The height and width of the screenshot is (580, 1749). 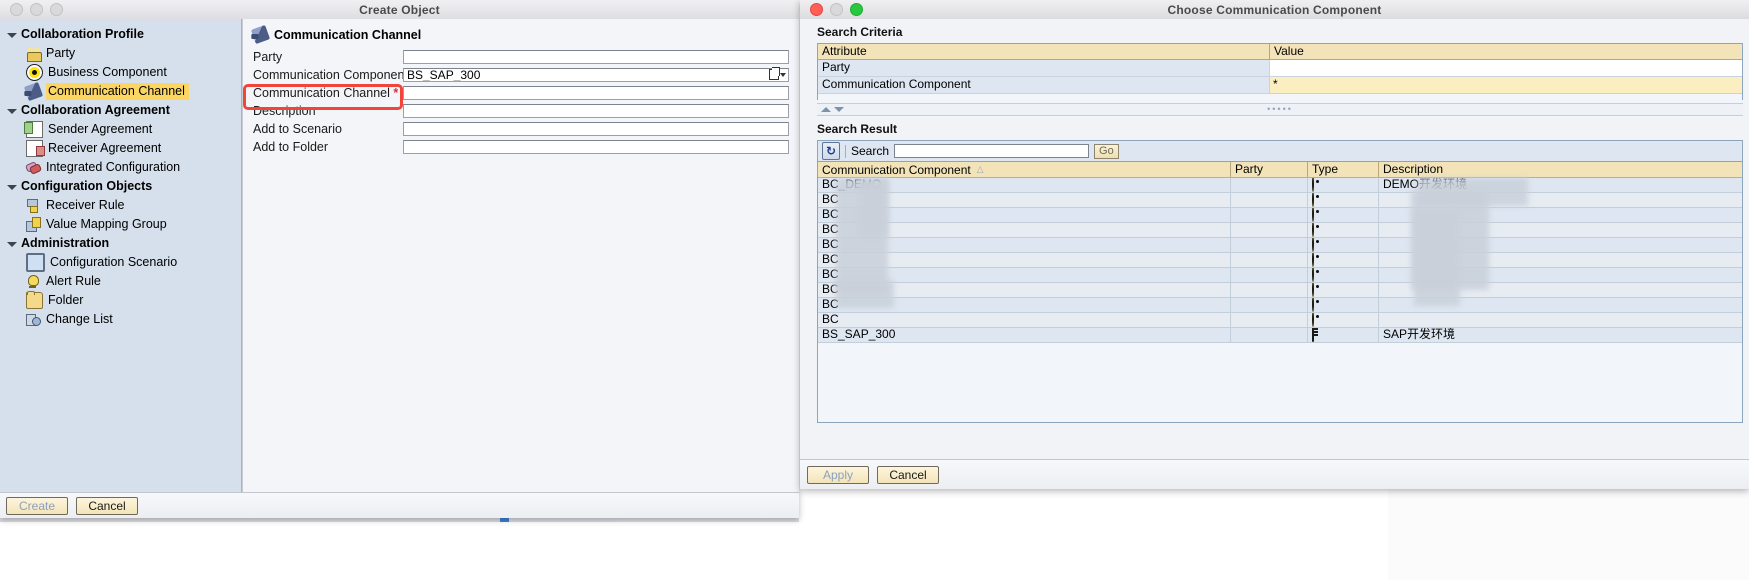 I want to click on add-to-scenario-input, so click(x=596, y=128).